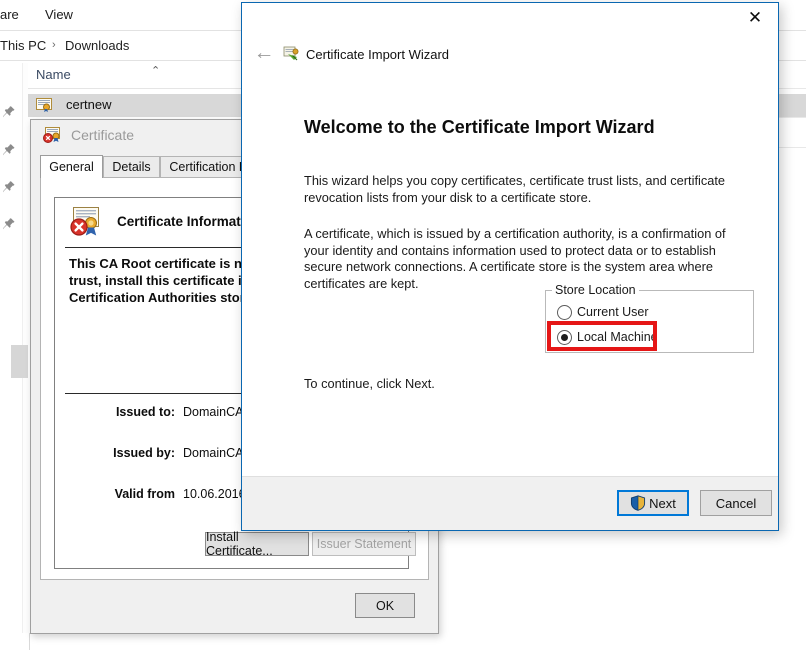 This screenshot has height=650, width=806. What do you see at coordinates (510, 503) in the screenshot?
I see `wizard-footer: Next Cancel` at bounding box center [510, 503].